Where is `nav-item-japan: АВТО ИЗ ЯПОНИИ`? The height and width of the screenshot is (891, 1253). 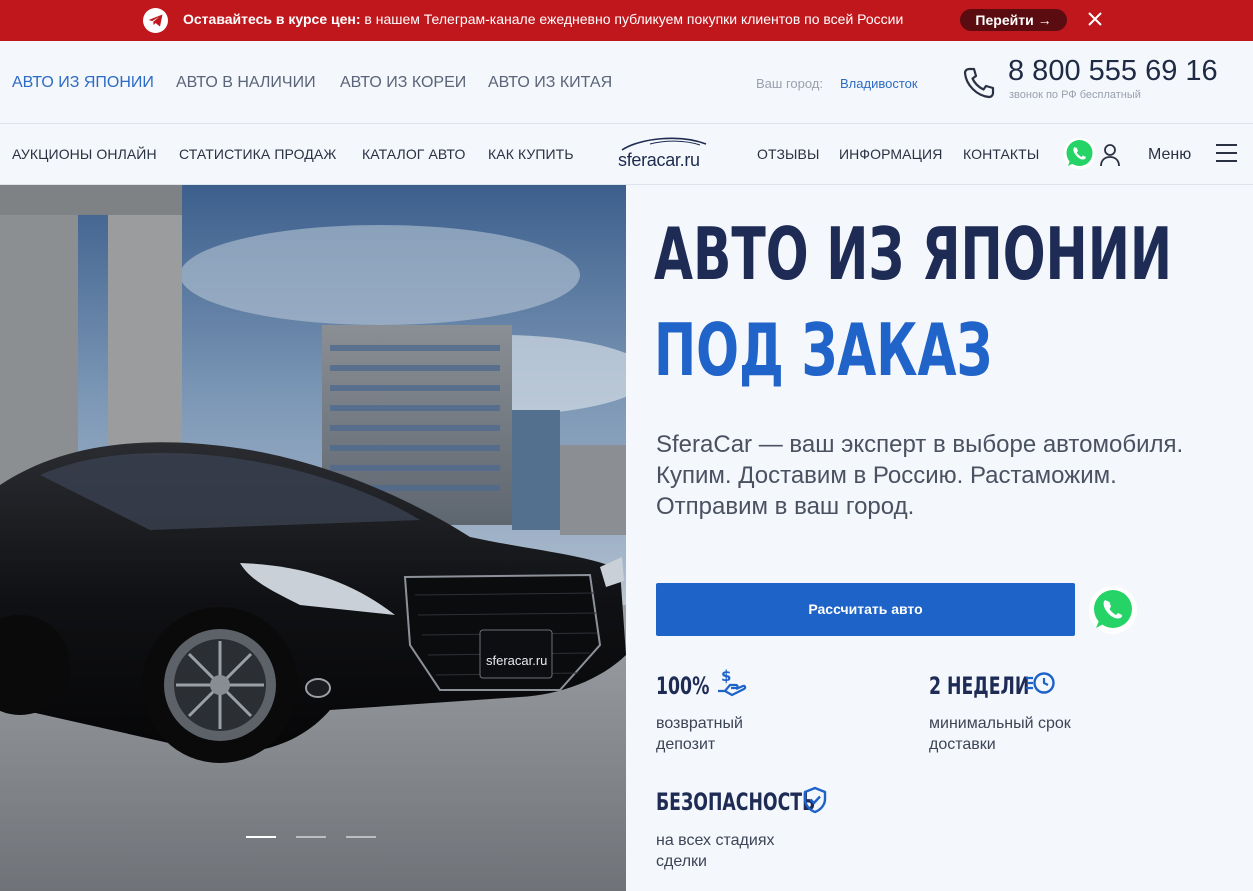
nav-item-japan: АВТО ИЗ ЯПОНИИ is located at coordinates (83, 83).